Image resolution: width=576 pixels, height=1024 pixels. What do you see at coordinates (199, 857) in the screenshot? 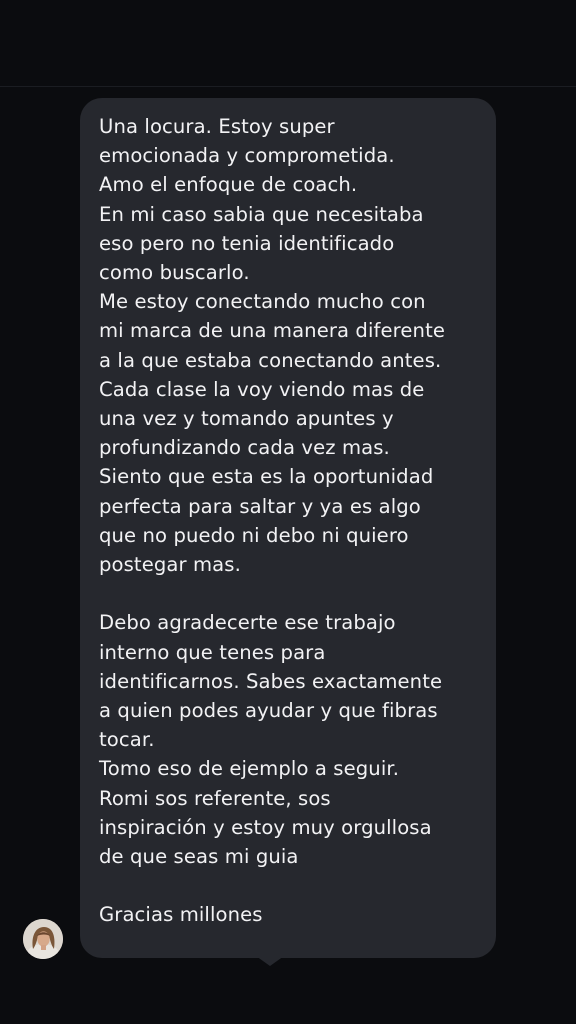
I see `message-line: de que seas mi guia` at bounding box center [199, 857].